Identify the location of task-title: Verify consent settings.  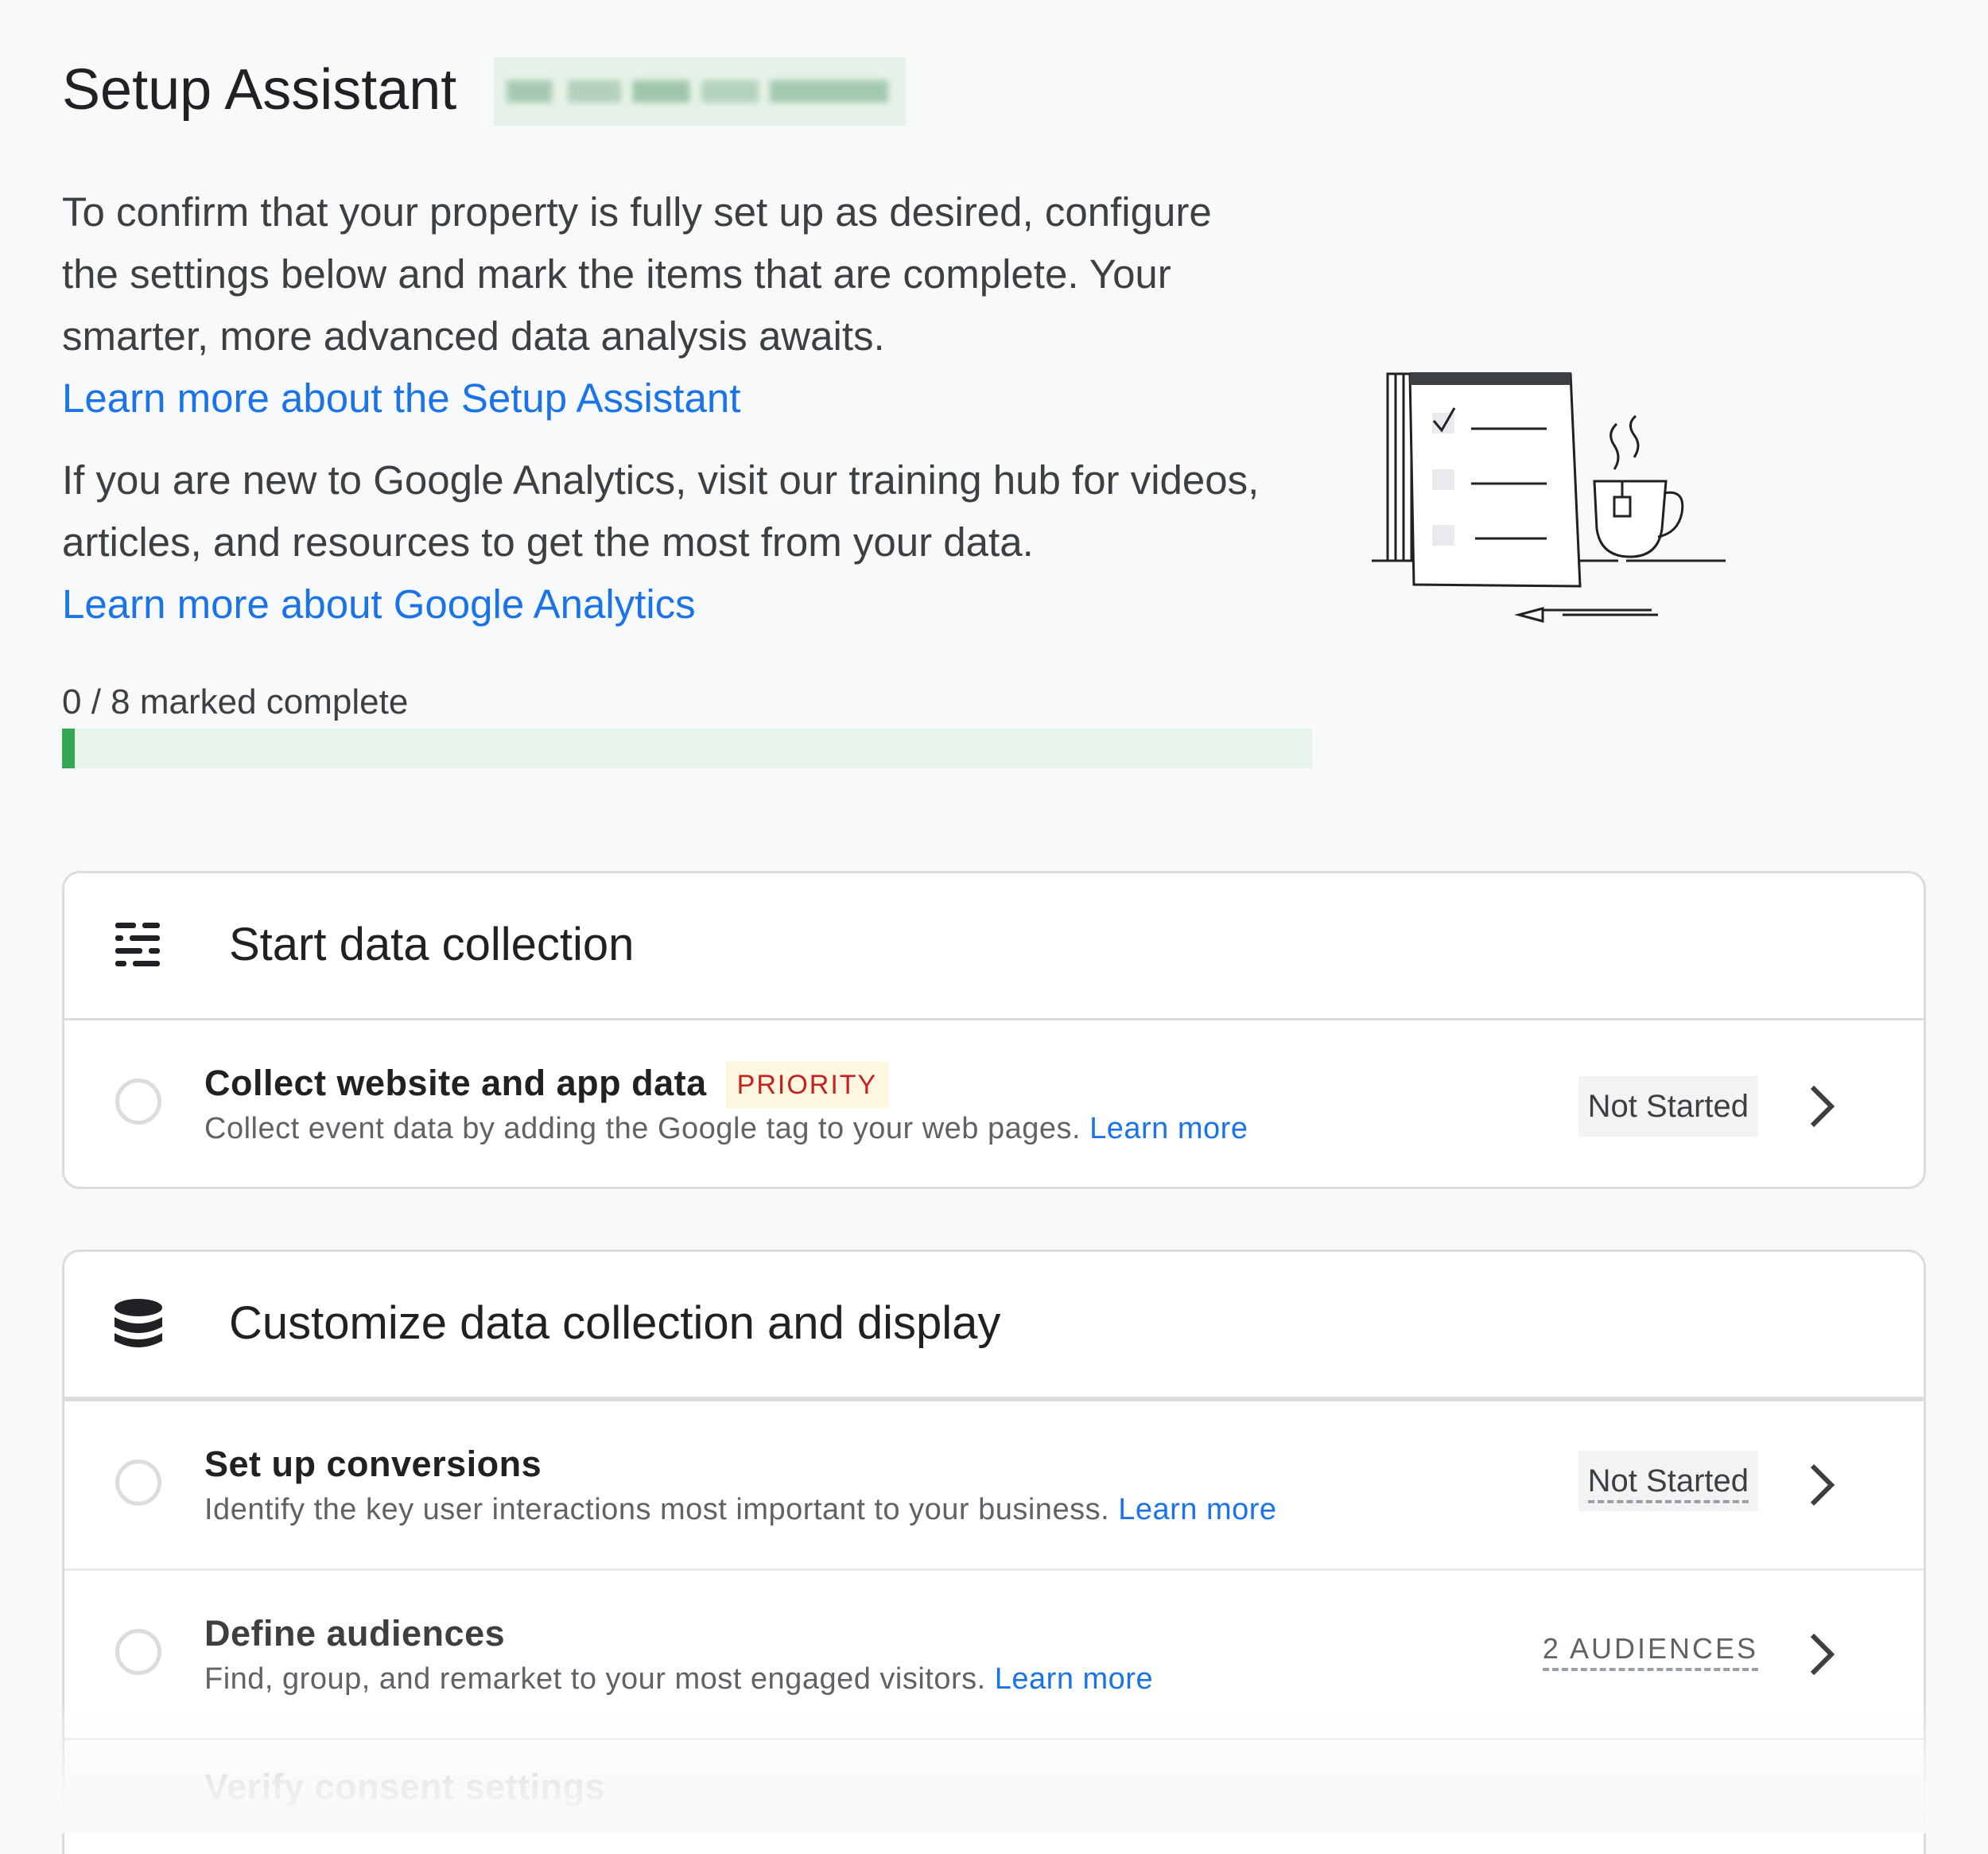
(405, 1787).